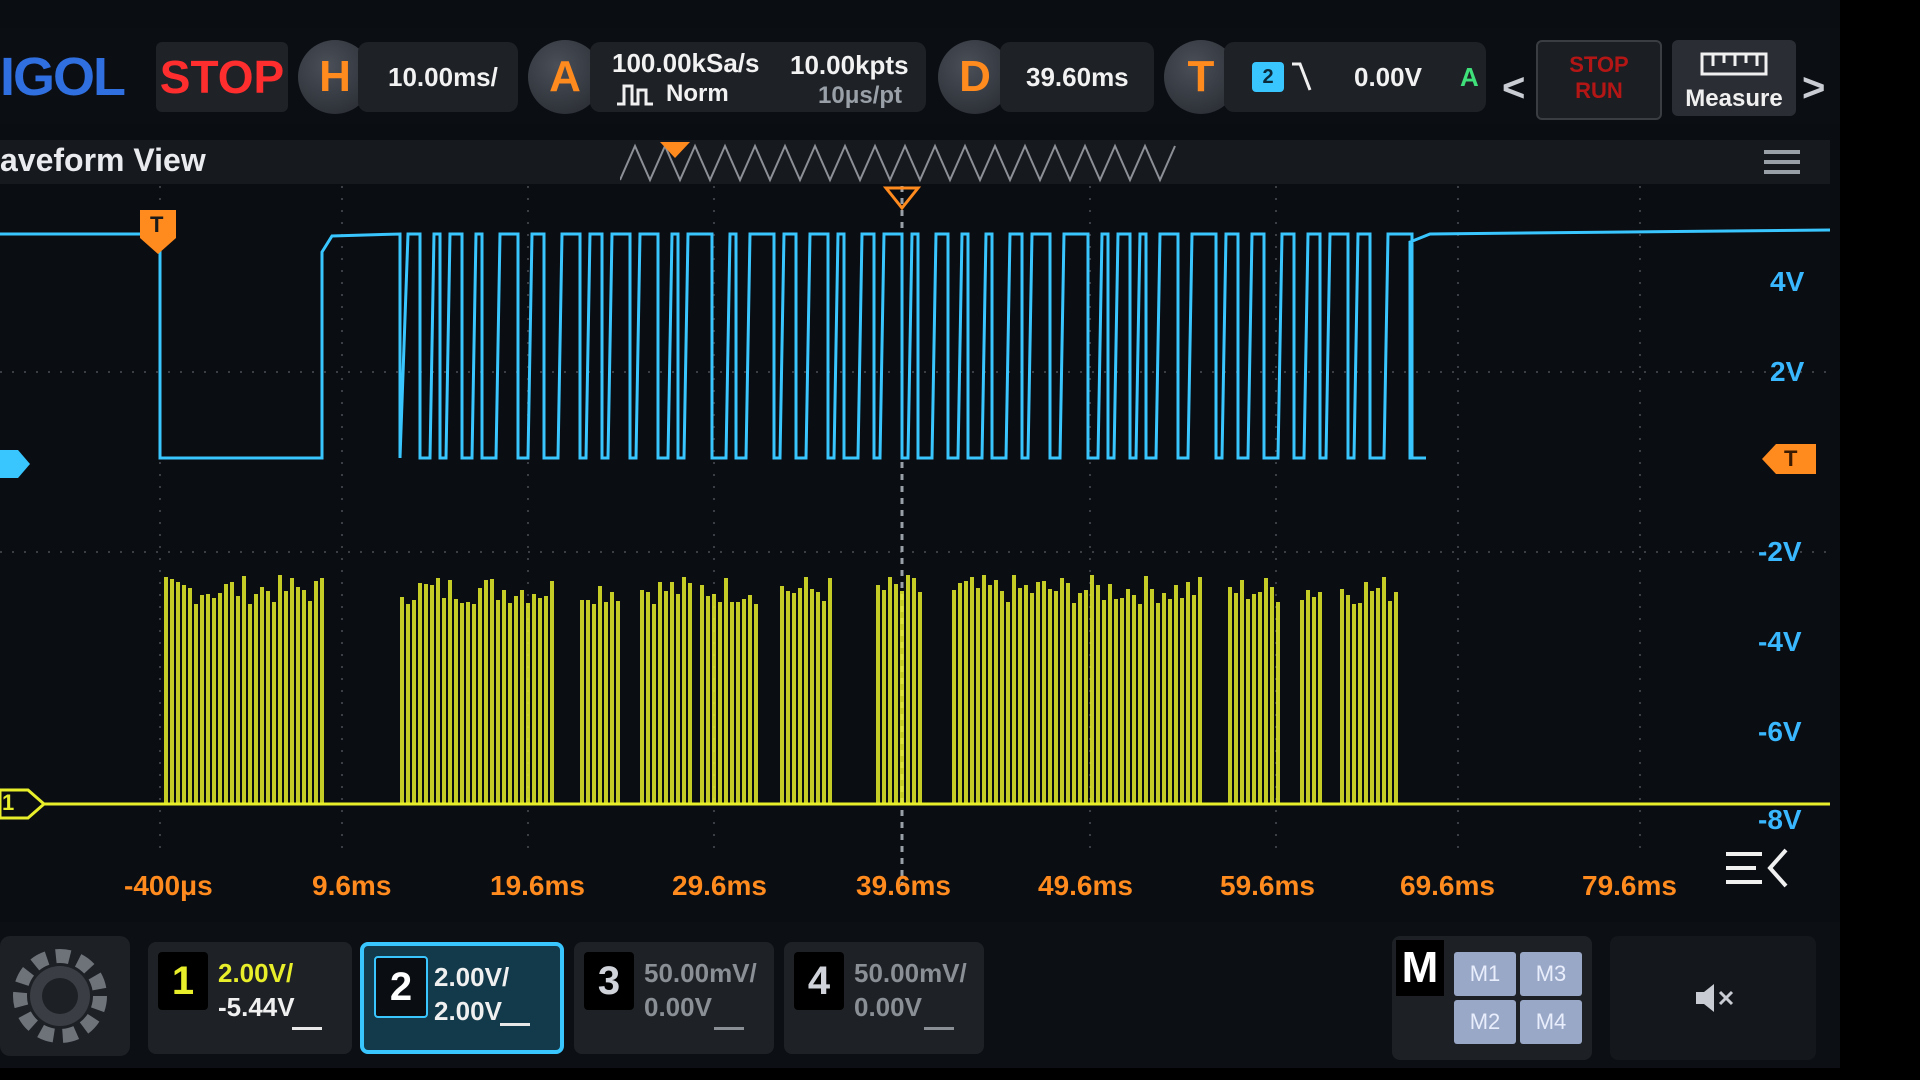 The width and height of the screenshot is (1920, 1080). What do you see at coordinates (1485, 1022) in the screenshot?
I see `math-m2-button: M2` at bounding box center [1485, 1022].